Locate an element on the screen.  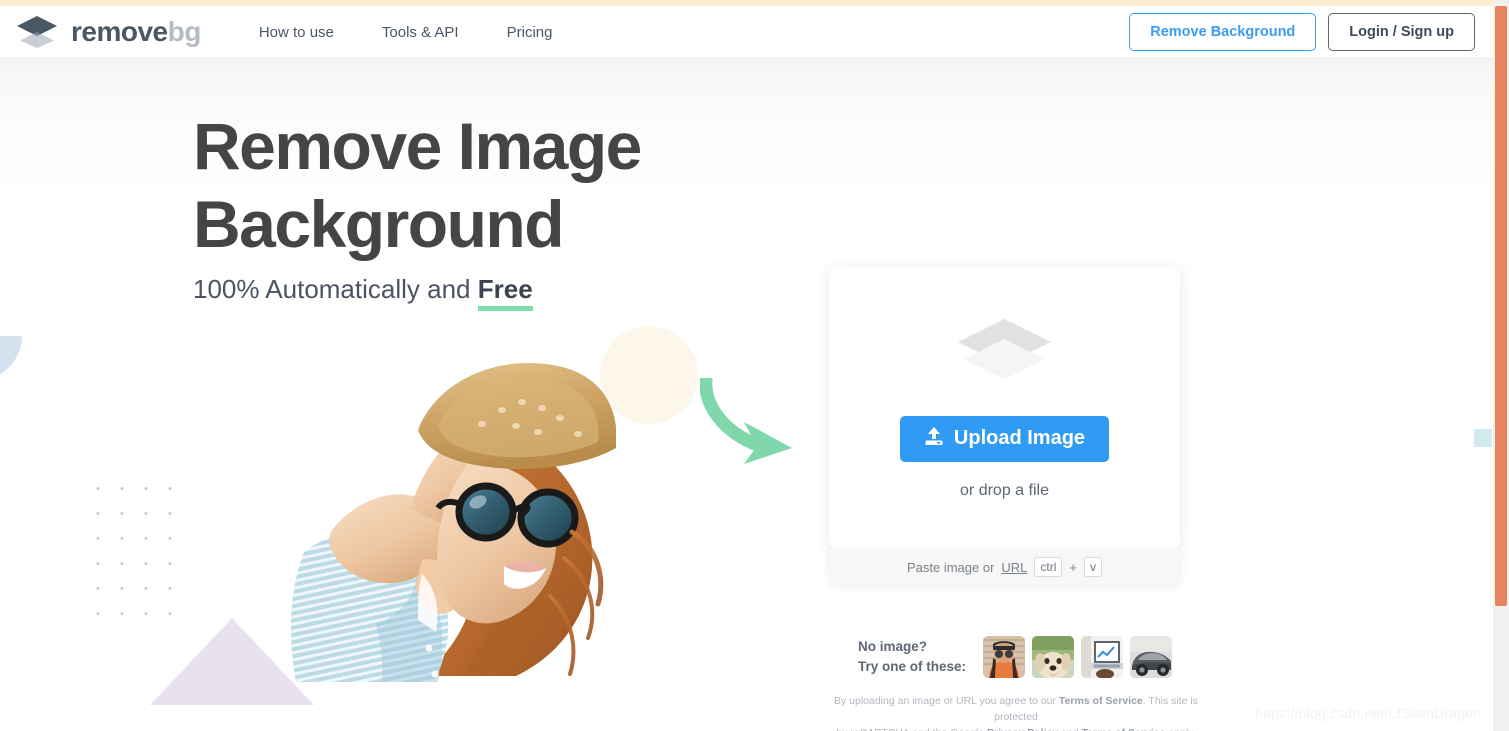
vertical-scrollbar-track is located at coordinates (1501, 365).